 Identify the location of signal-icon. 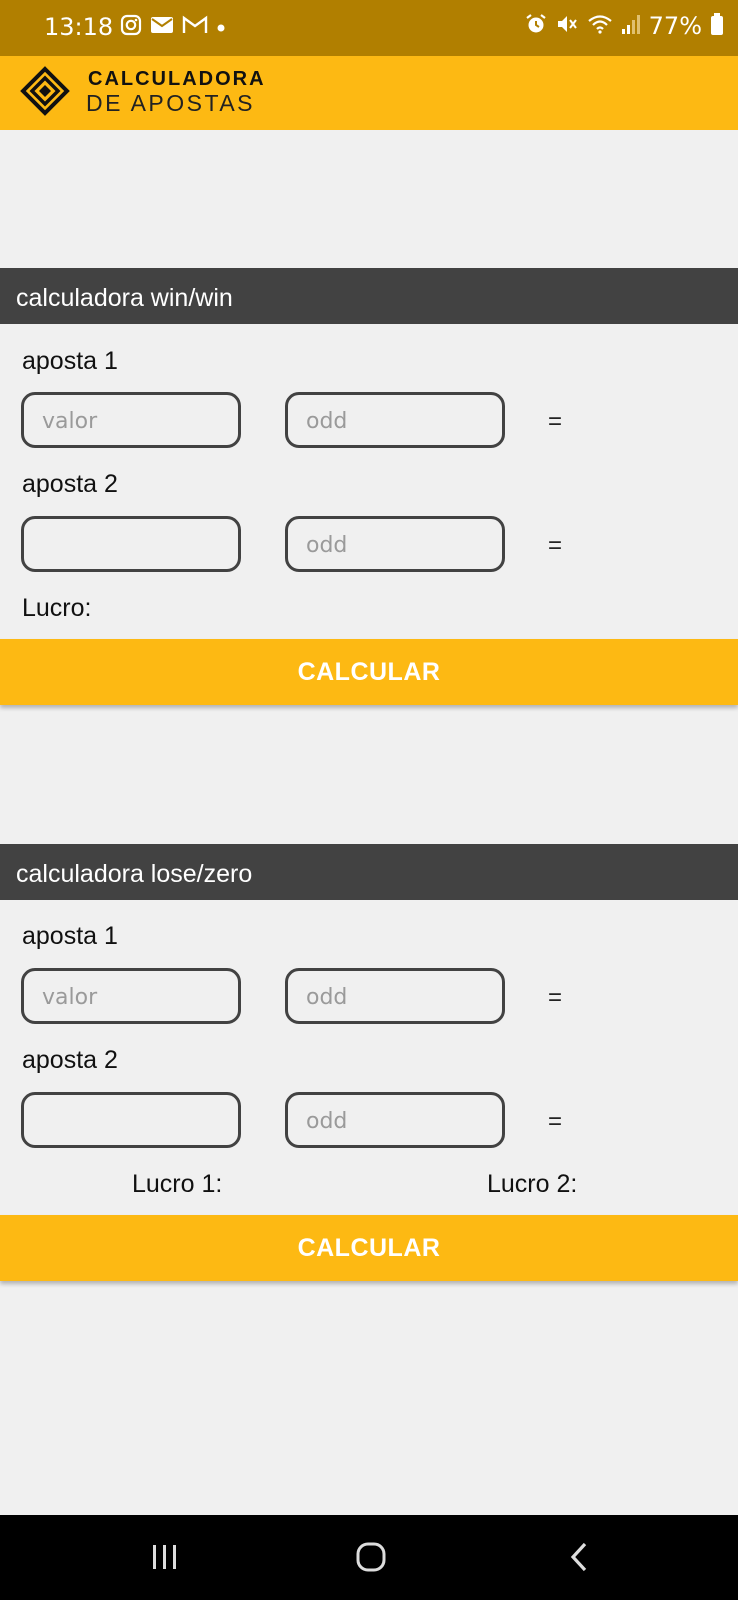
(631, 26).